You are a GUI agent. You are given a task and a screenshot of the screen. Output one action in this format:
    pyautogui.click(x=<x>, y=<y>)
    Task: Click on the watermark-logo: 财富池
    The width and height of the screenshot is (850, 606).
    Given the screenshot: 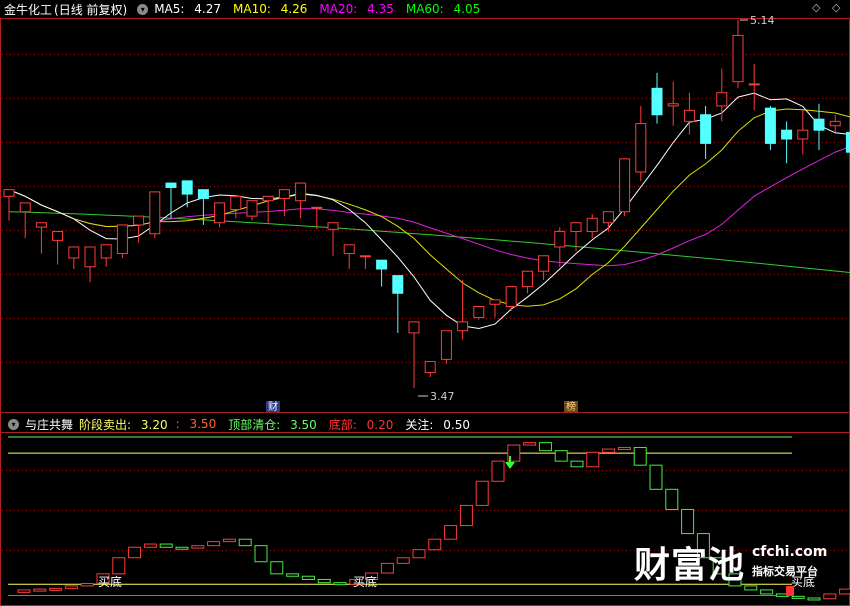 What is the action you would take?
    pyautogui.click(x=690, y=565)
    